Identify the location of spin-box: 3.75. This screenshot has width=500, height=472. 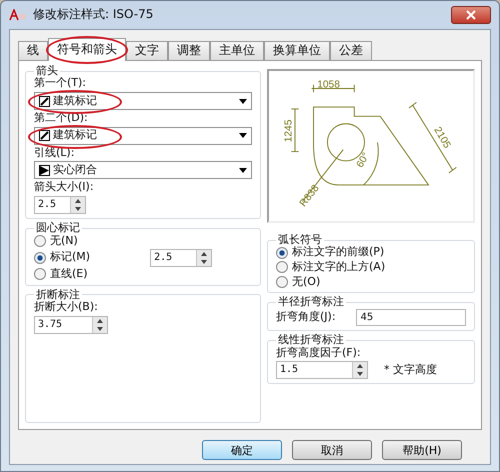
(71, 325).